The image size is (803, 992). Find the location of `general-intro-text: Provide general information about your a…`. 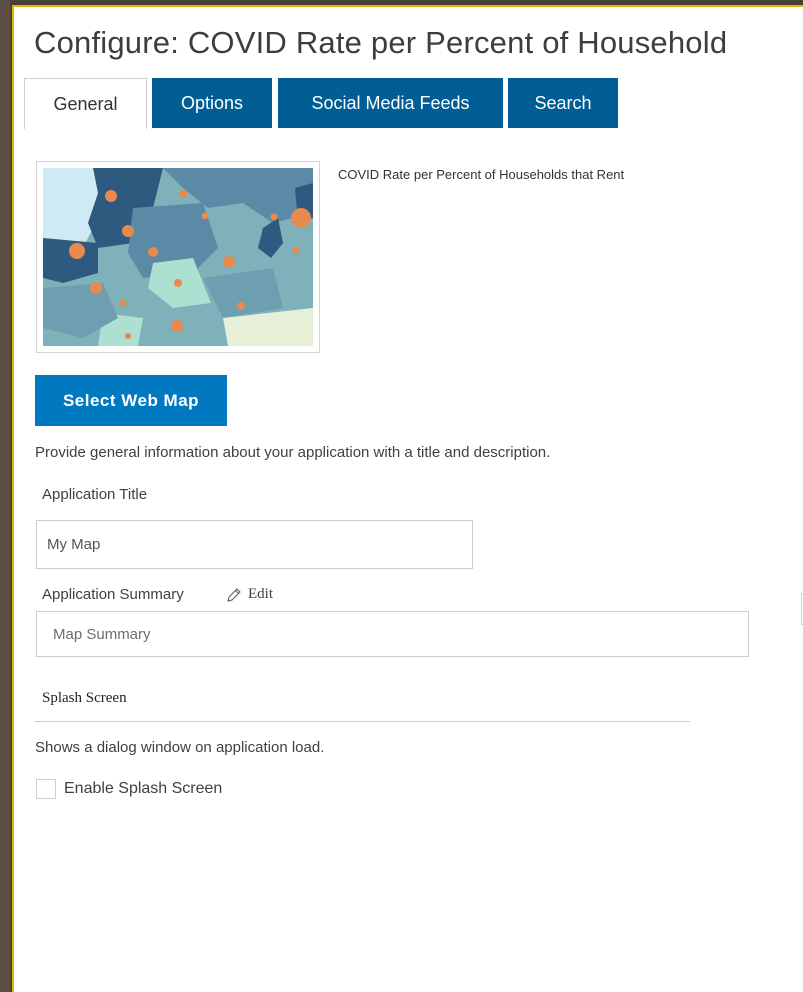

general-intro-text: Provide general information about your a… is located at coordinates (293, 452).